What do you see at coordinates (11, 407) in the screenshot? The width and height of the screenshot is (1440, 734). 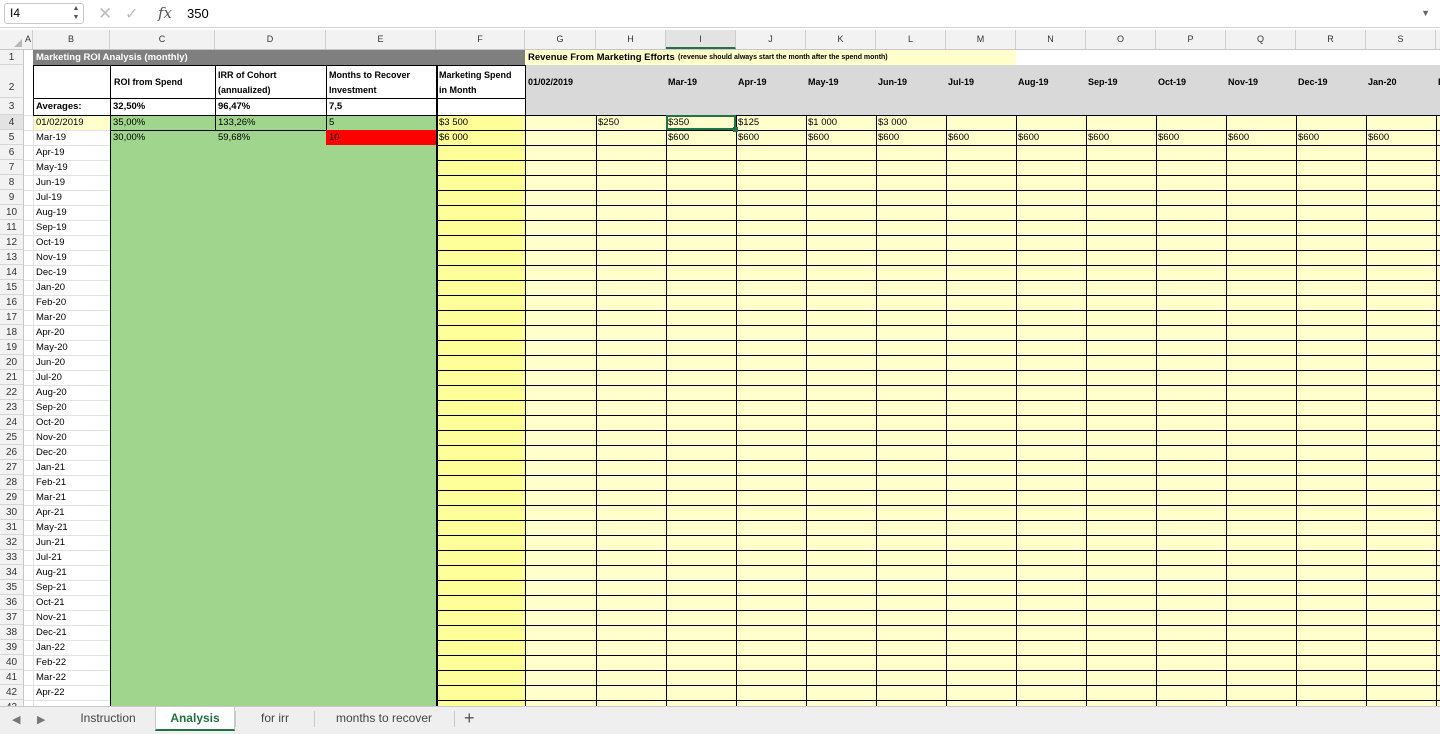 I see `row-header-23: 23` at bounding box center [11, 407].